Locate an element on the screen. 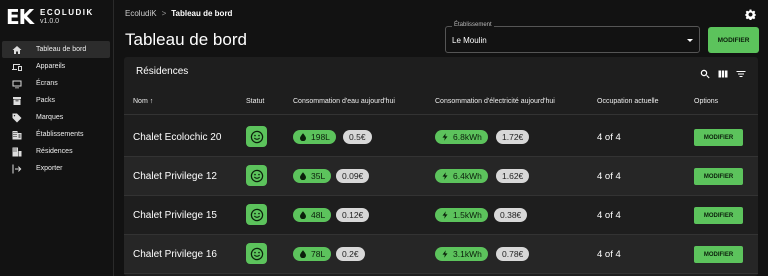 Image resolution: width=768 pixels, height=276 pixels. electricity-cost-pill: 1.62€ is located at coordinates (513, 176).